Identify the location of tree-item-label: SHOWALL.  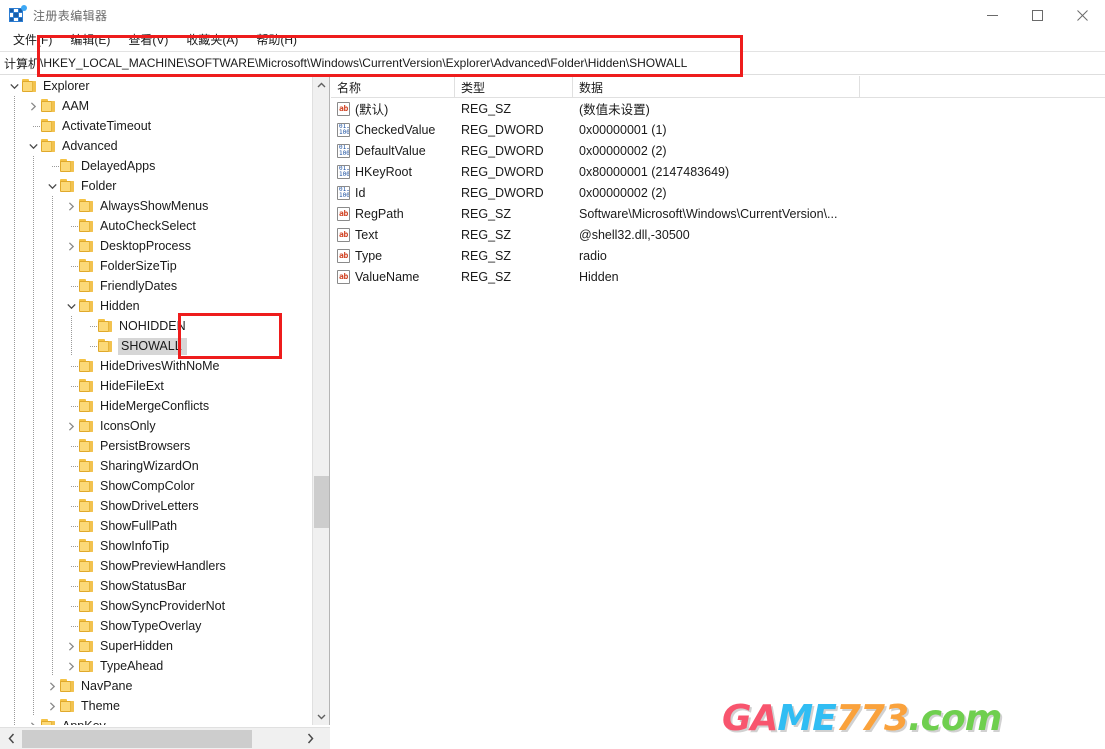
(152, 346).